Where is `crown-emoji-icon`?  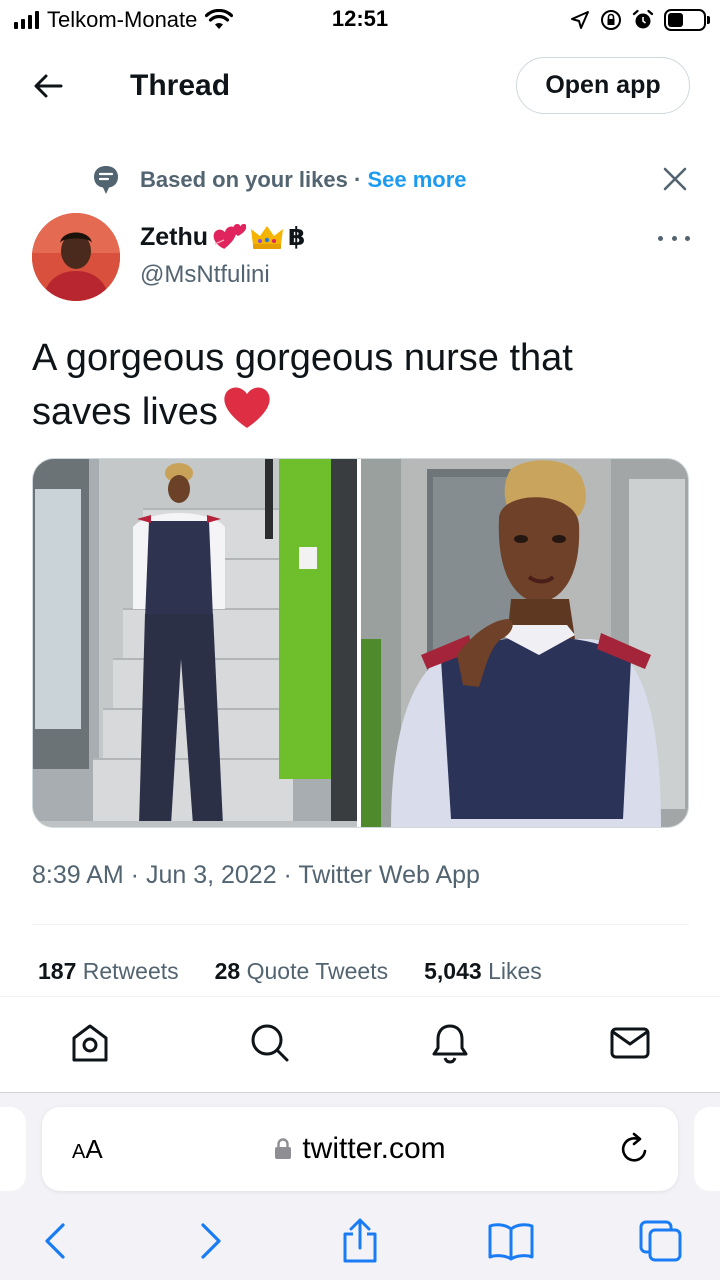
crown-emoji-icon is located at coordinates (267, 237).